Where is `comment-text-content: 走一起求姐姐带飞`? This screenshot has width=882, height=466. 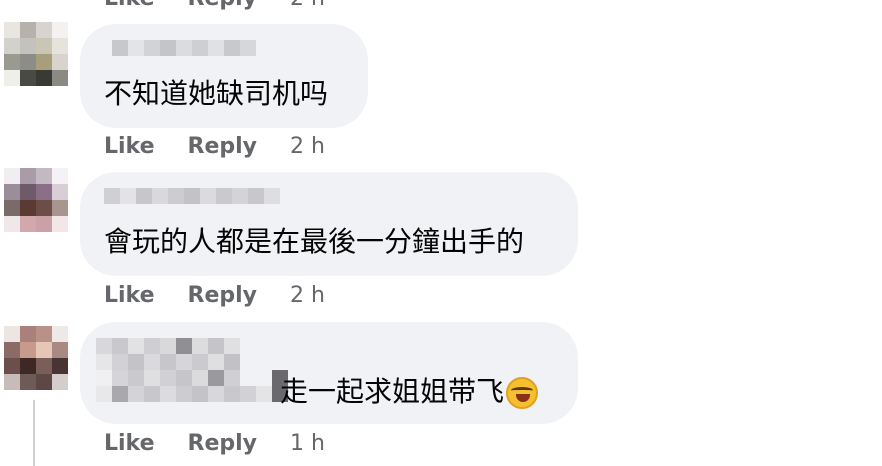 comment-text-content: 走一起求姐姐带飞 is located at coordinates (392, 391).